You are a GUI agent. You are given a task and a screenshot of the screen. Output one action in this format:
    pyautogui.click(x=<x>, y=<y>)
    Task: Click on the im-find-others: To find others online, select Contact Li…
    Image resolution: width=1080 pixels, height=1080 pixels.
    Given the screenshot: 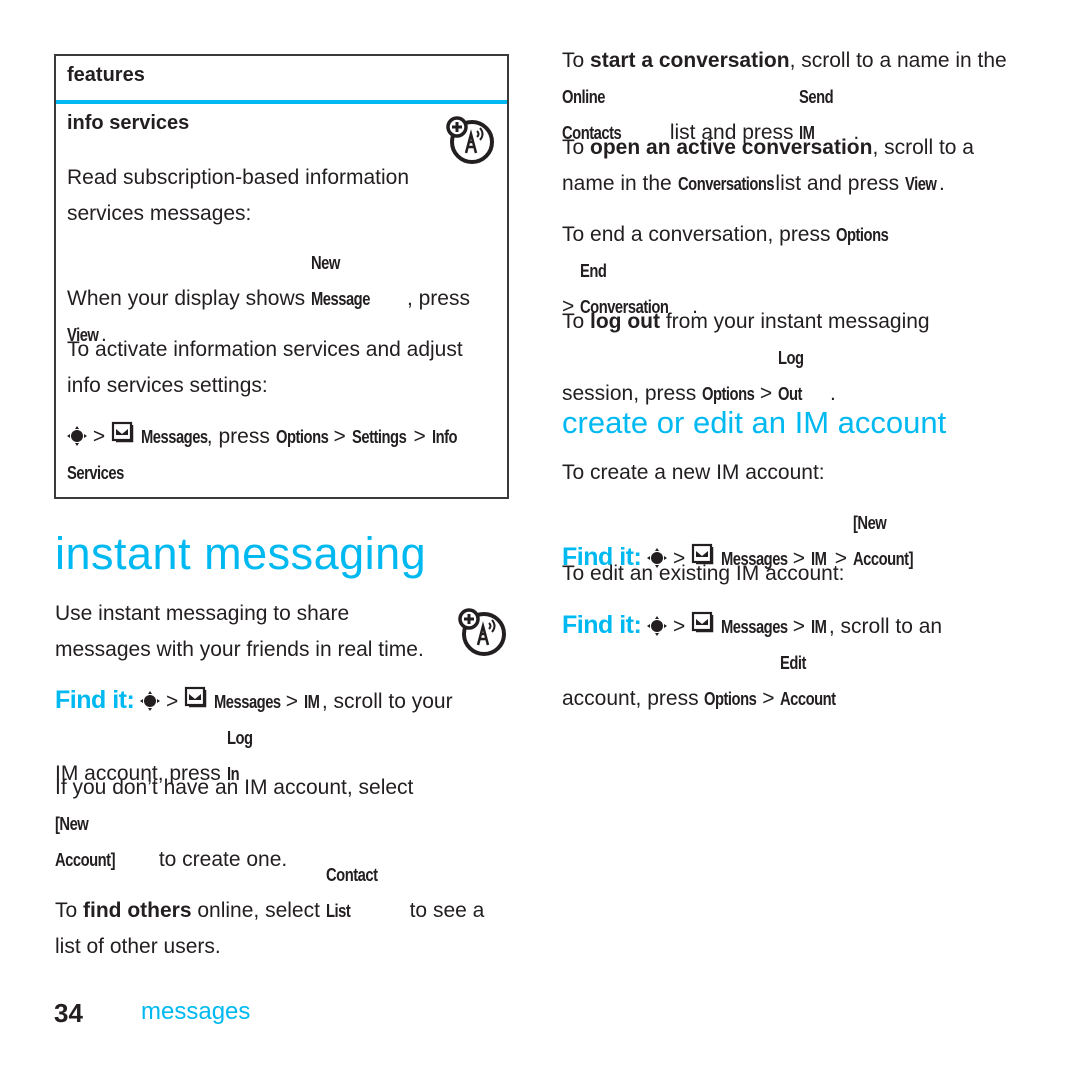 What is the action you would take?
    pyautogui.click(x=280, y=911)
    